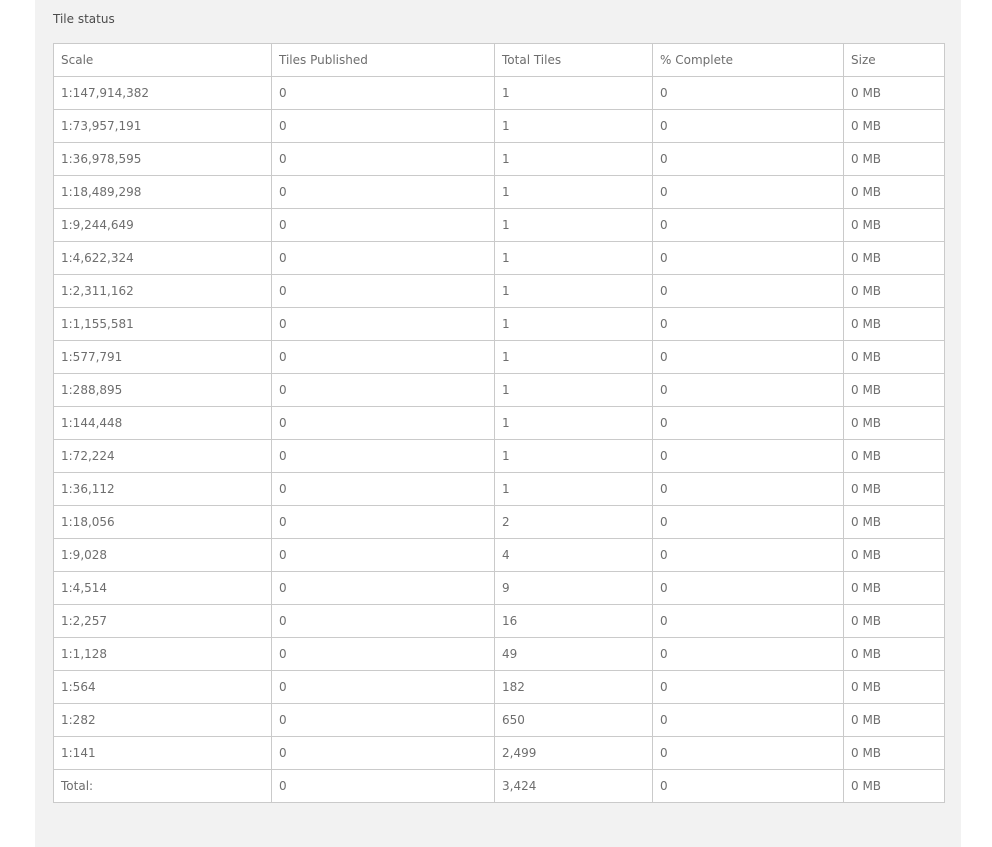 Image resolution: width=992 pixels, height=847 pixels. I want to click on total-tiles-cell: 16, so click(573, 621).